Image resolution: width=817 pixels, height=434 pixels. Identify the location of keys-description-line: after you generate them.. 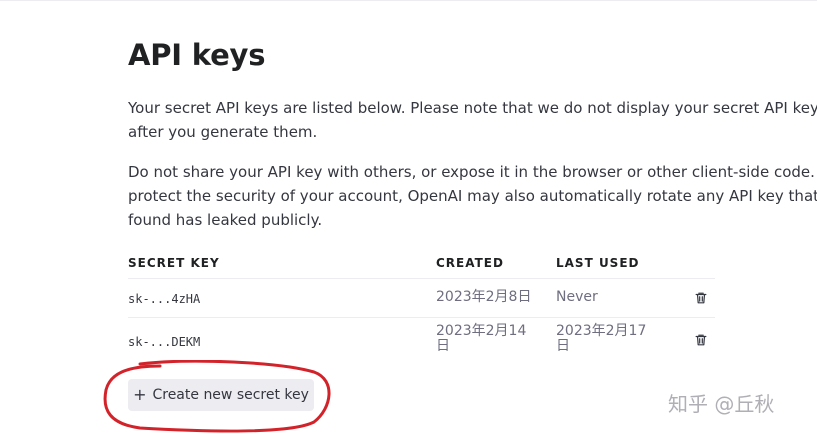
(223, 132).